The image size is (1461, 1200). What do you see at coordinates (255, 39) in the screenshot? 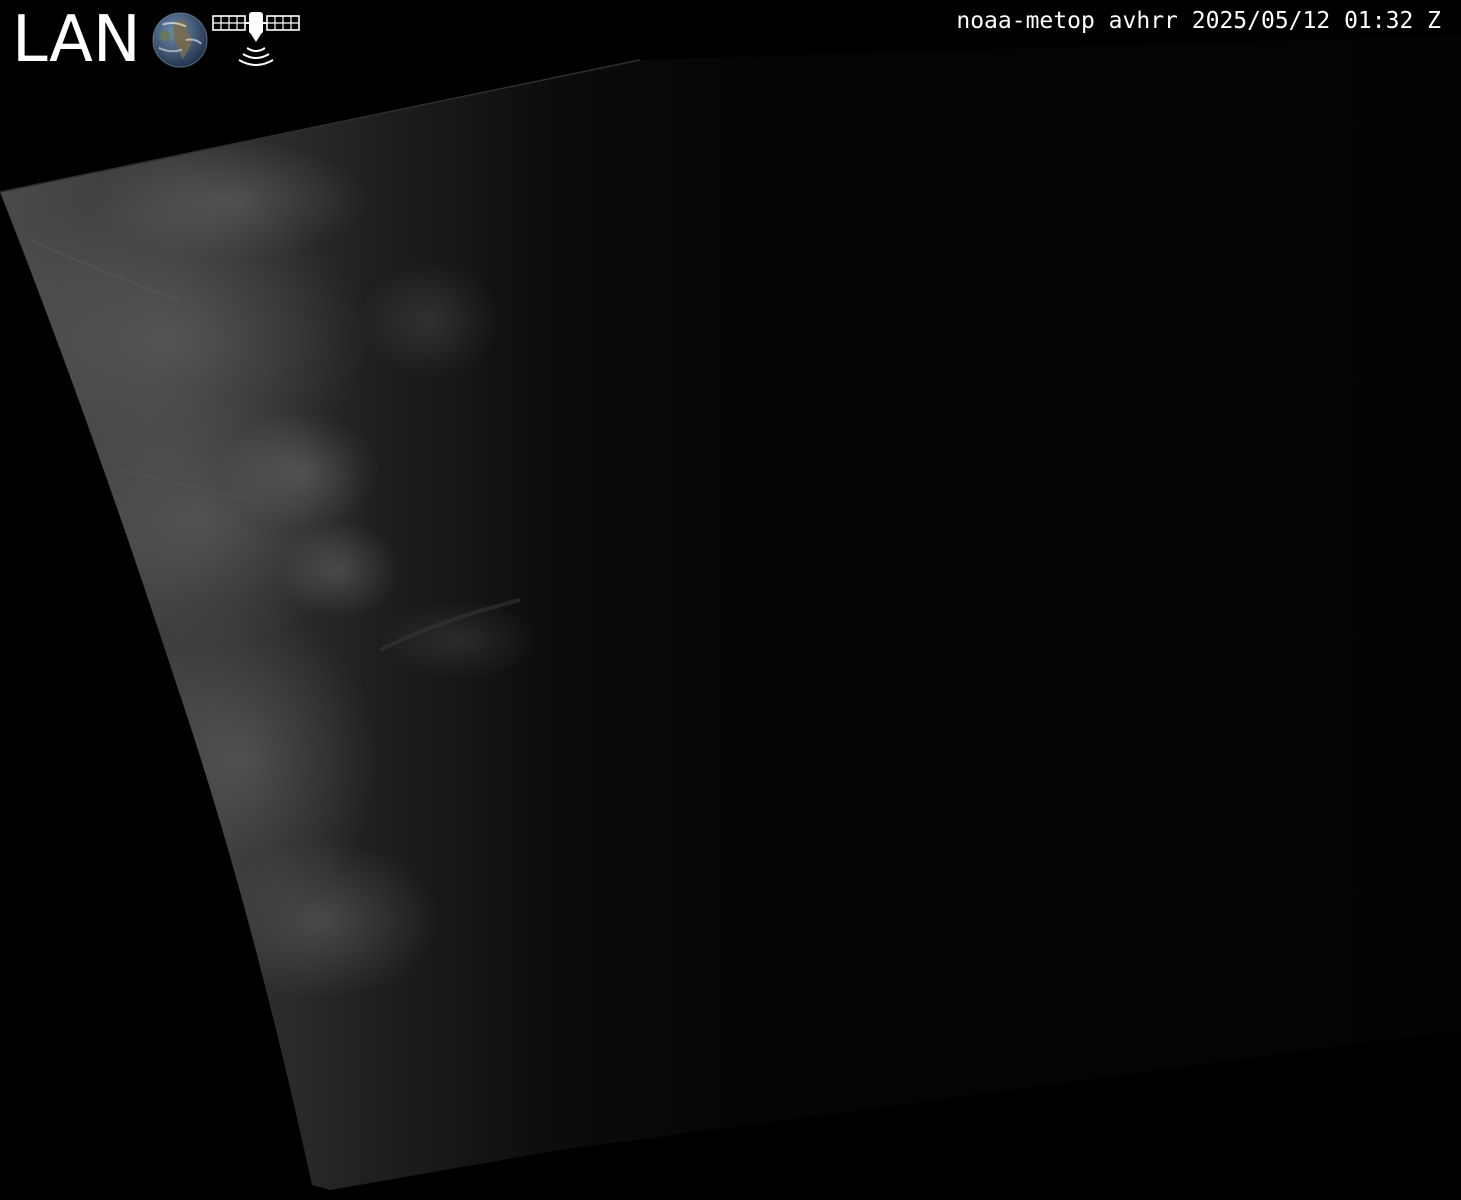
I see `satellite-icon` at bounding box center [255, 39].